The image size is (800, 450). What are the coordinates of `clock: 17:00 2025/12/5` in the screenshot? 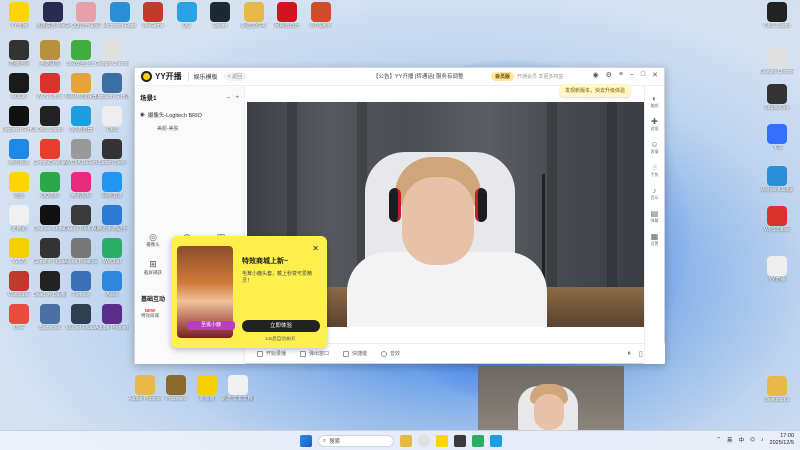 It's located at (782, 440).